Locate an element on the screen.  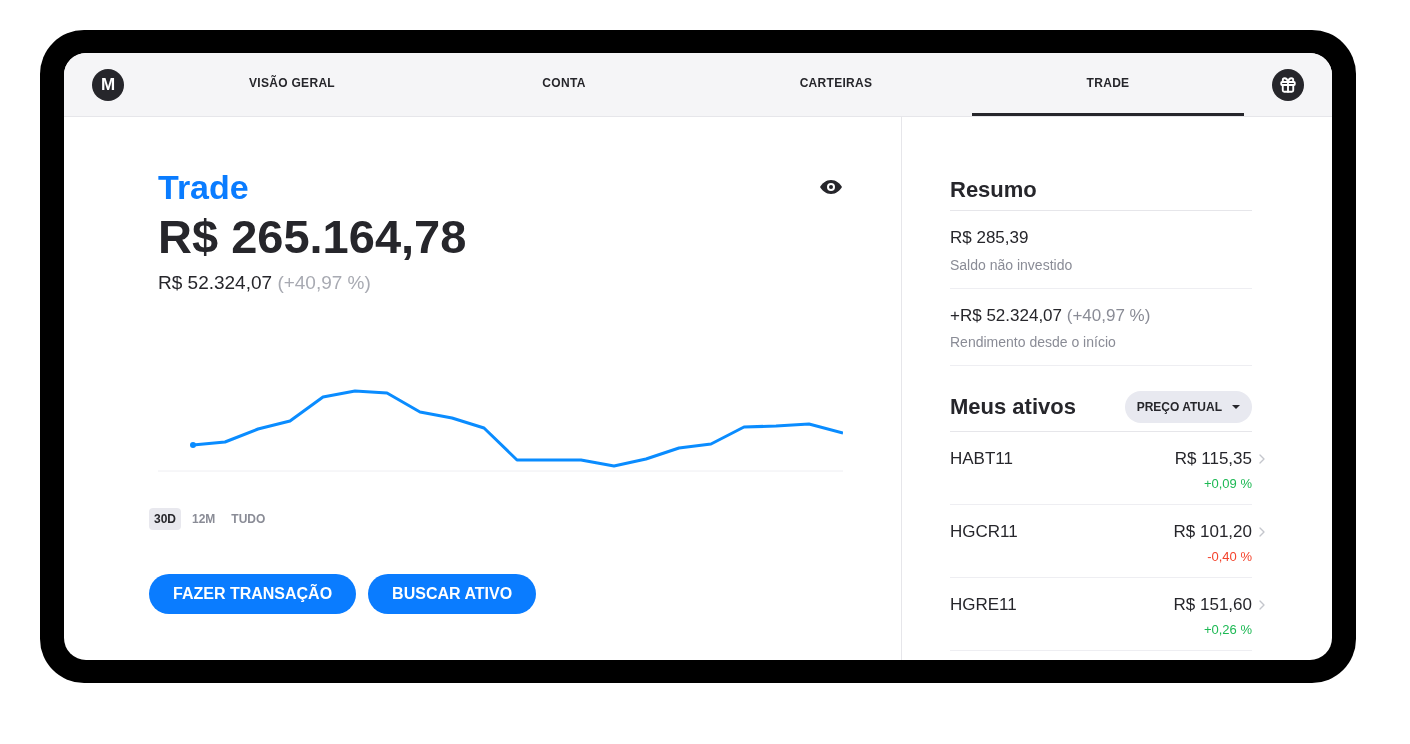
asset-change: -0,40 % is located at coordinates (1229, 556).